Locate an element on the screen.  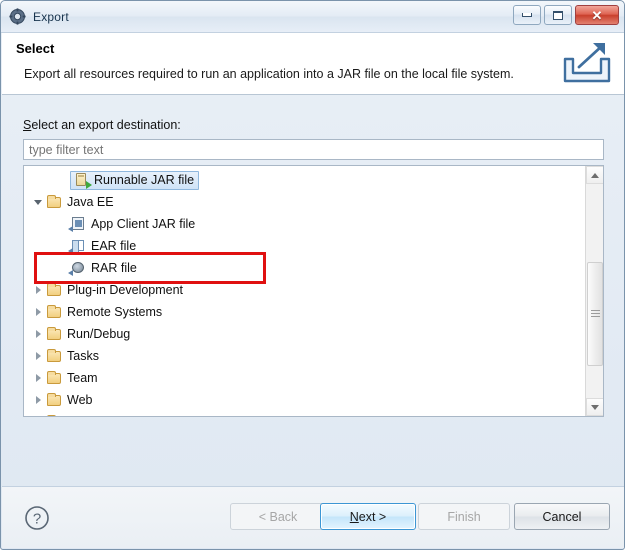
scroll-up-icon is located at coordinates (595, 175).